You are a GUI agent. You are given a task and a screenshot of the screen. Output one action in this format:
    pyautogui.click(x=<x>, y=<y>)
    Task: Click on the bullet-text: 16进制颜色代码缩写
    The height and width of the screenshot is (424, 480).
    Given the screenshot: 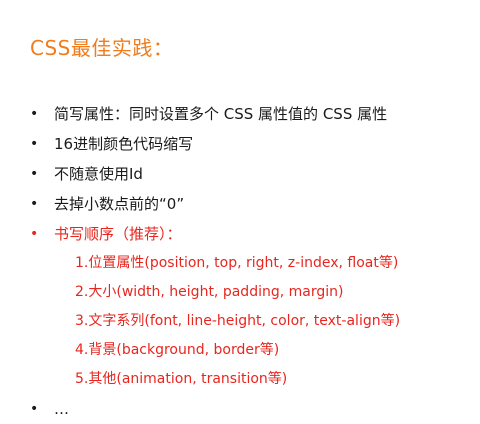 What is the action you would take?
    pyautogui.click(x=124, y=144)
    